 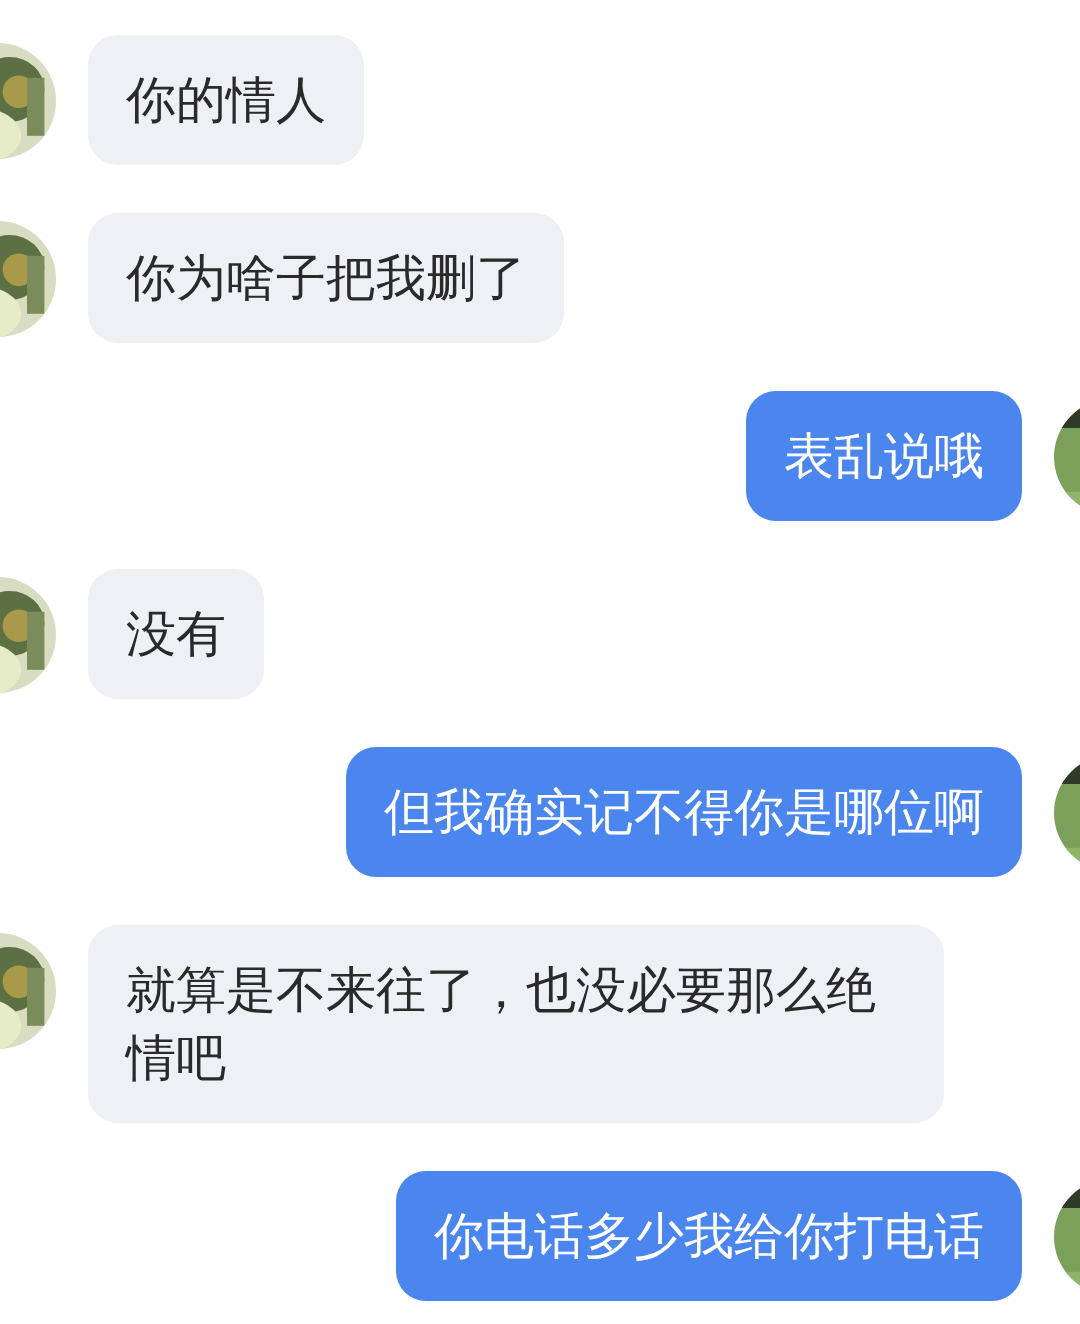 What do you see at coordinates (516, 1024) in the screenshot?
I see `message-bubble: 就算是不来往了，也没必要那么绝情吧` at bounding box center [516, 1024].